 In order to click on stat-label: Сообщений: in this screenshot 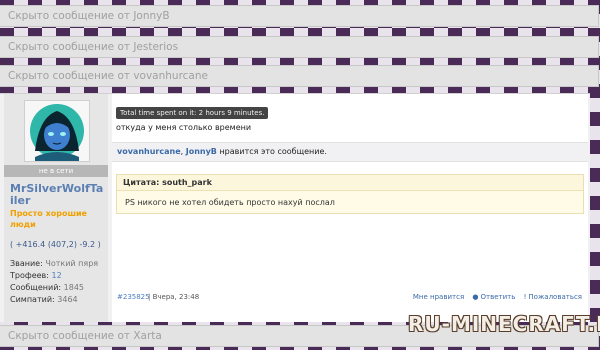, I will do `click(36, 287)`.